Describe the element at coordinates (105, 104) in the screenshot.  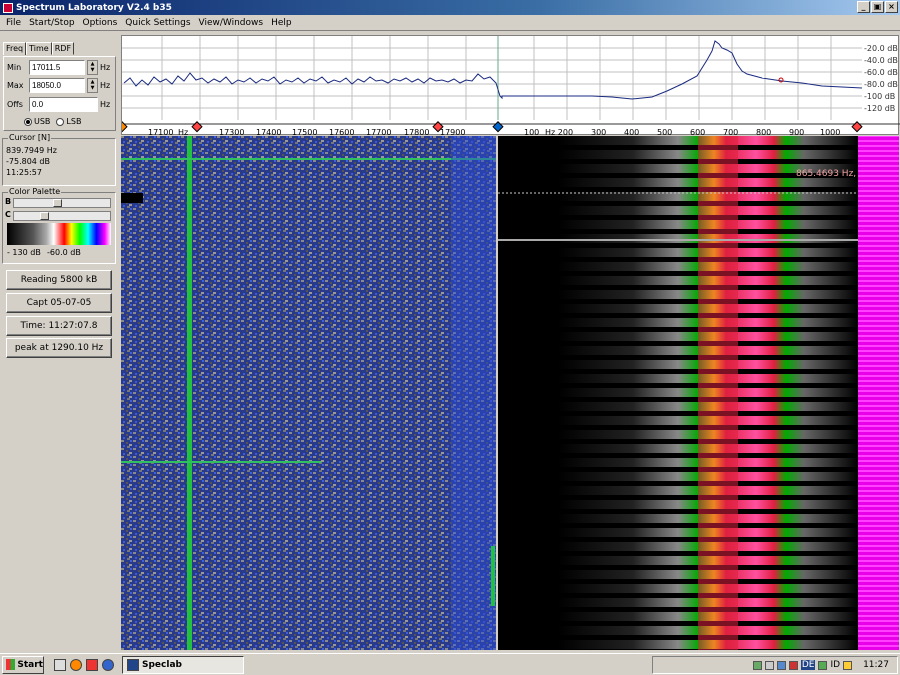
I see `offs-unit: Hz` at that location.